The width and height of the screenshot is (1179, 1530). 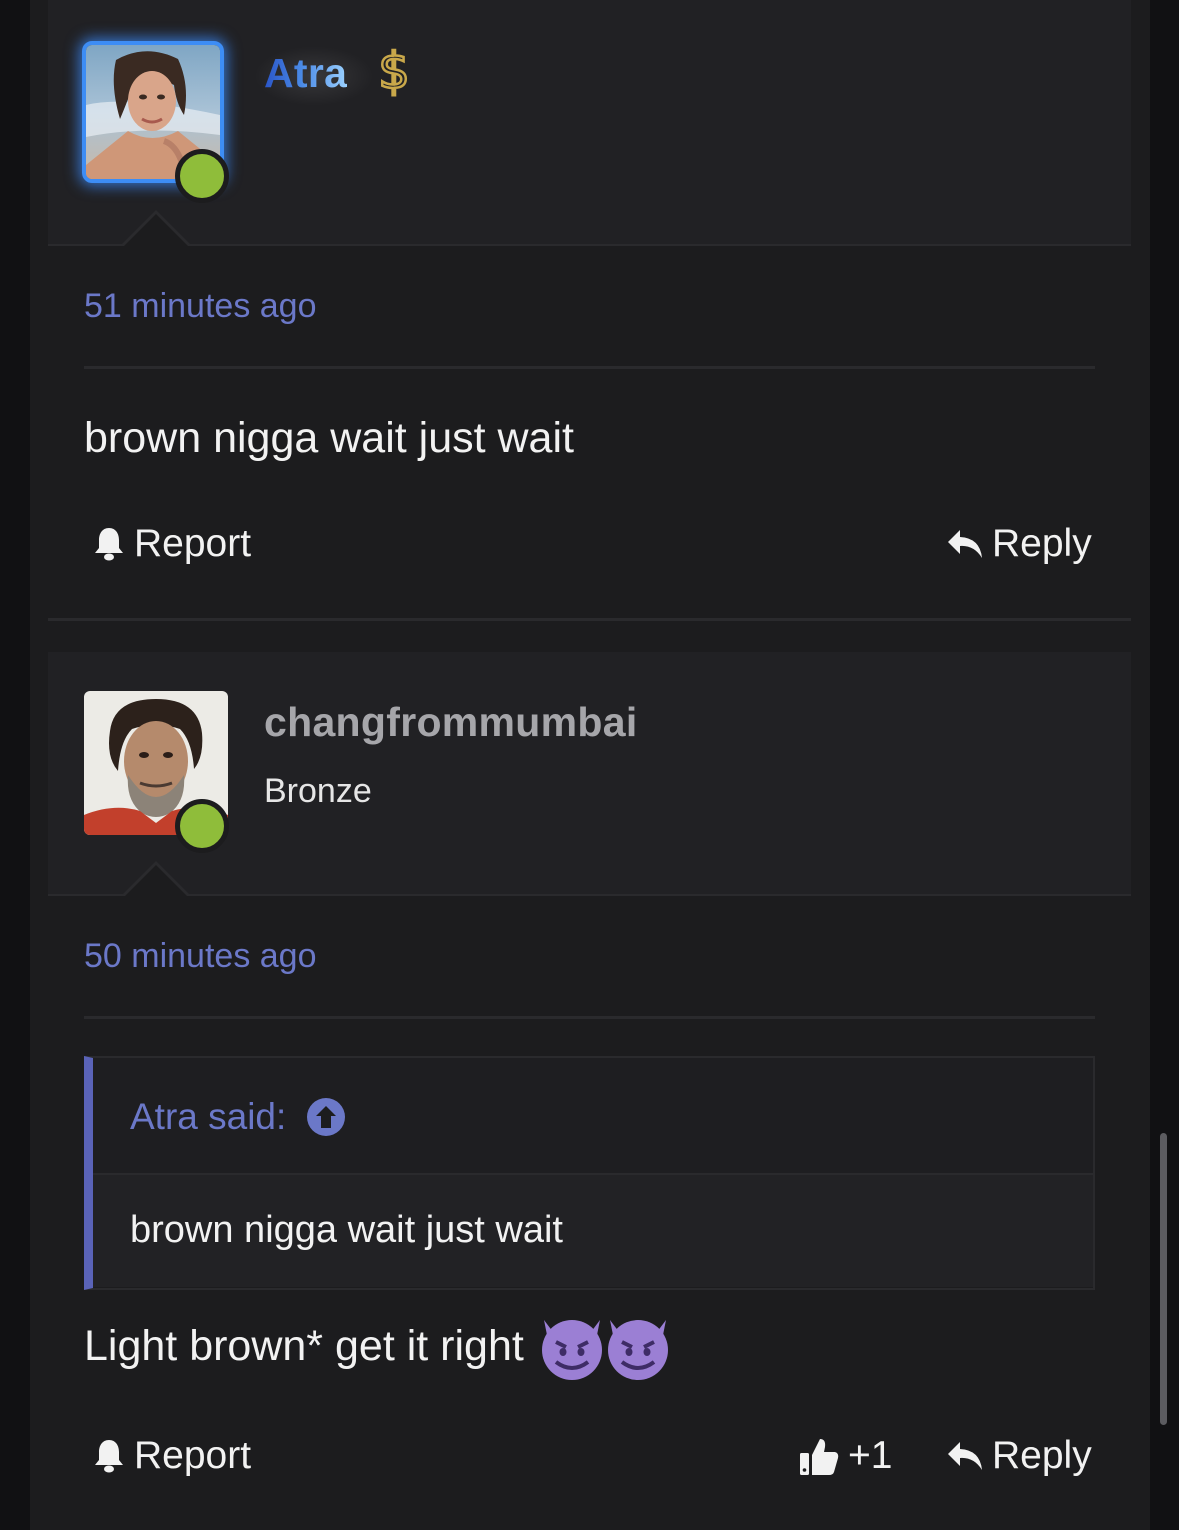 I want to click on quote-header: Atra said:, so click(x=593, y=1116).